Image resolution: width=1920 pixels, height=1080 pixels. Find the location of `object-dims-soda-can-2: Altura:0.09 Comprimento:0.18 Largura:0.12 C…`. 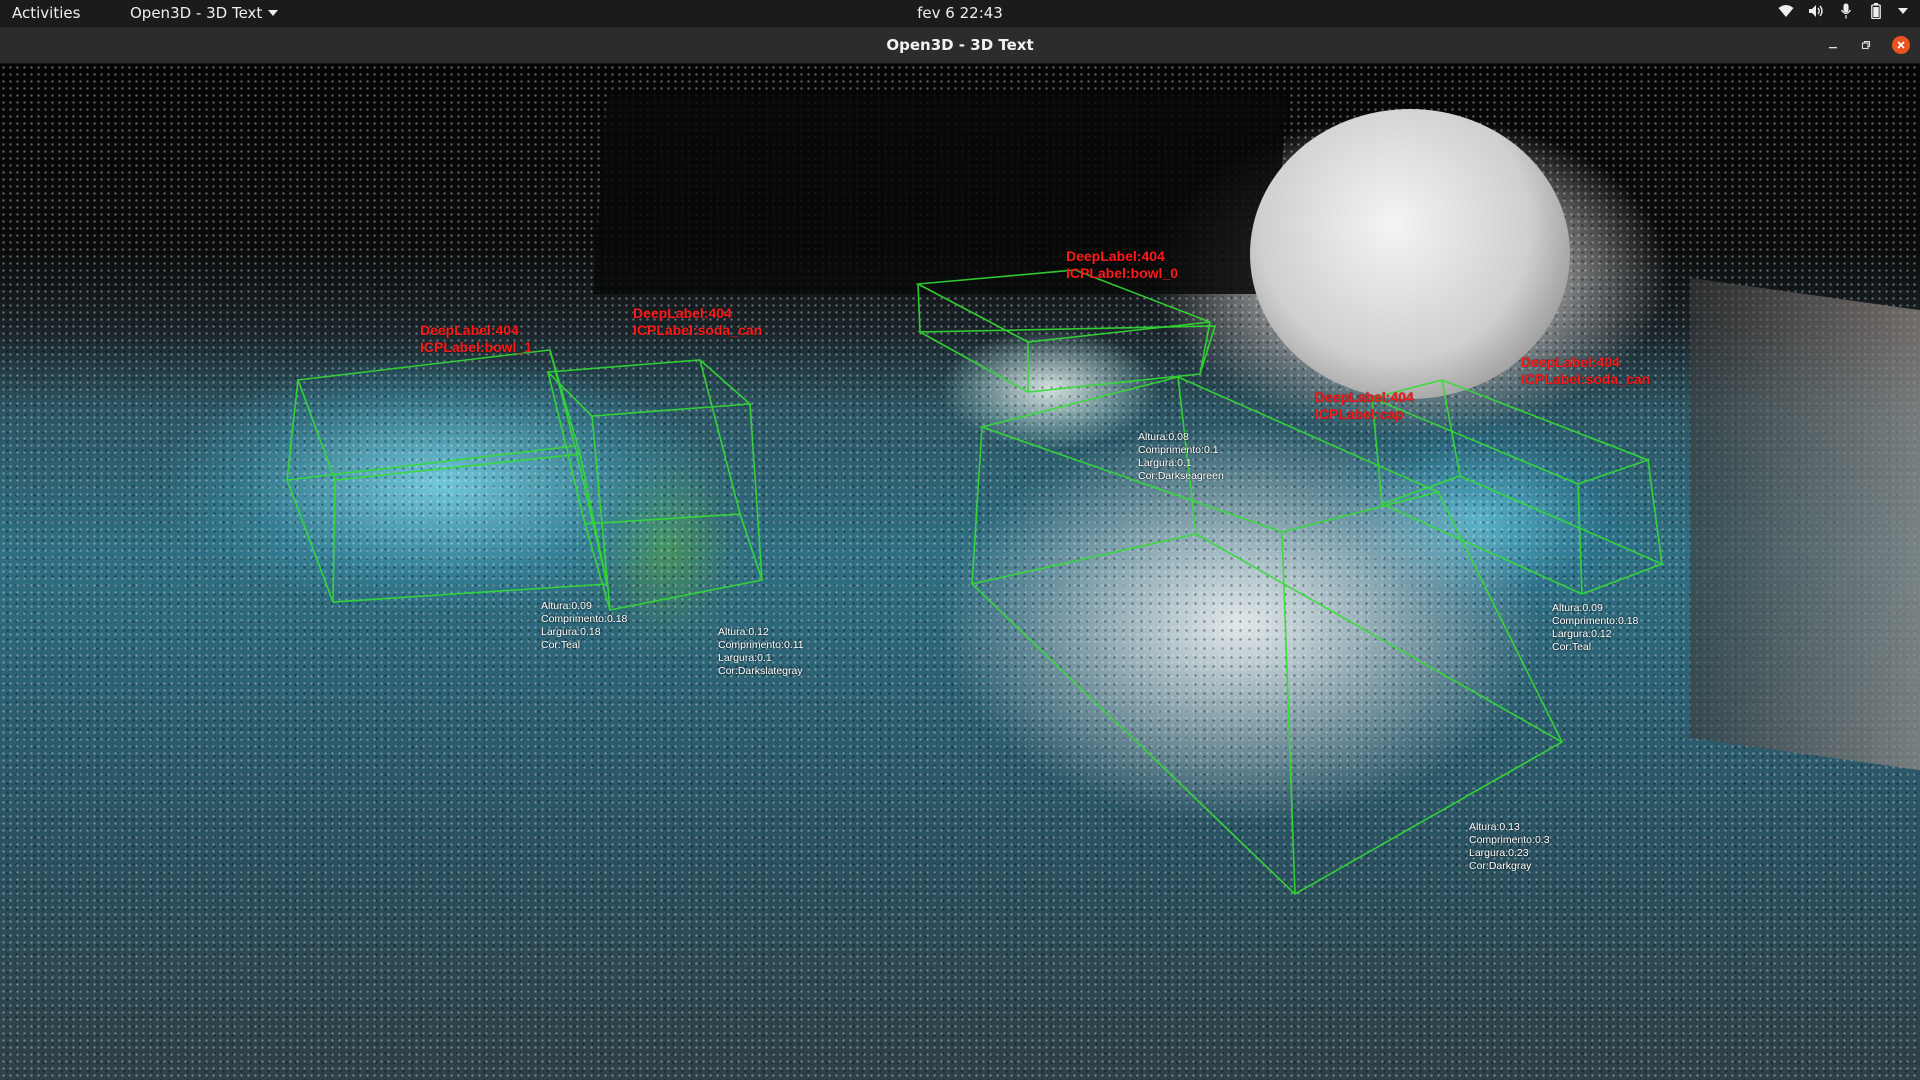

object-dims-soda-can-2: Altura:0.09 Comprimento:0.18 Largura:0.12 C… is located at coordinates (1595, 628).